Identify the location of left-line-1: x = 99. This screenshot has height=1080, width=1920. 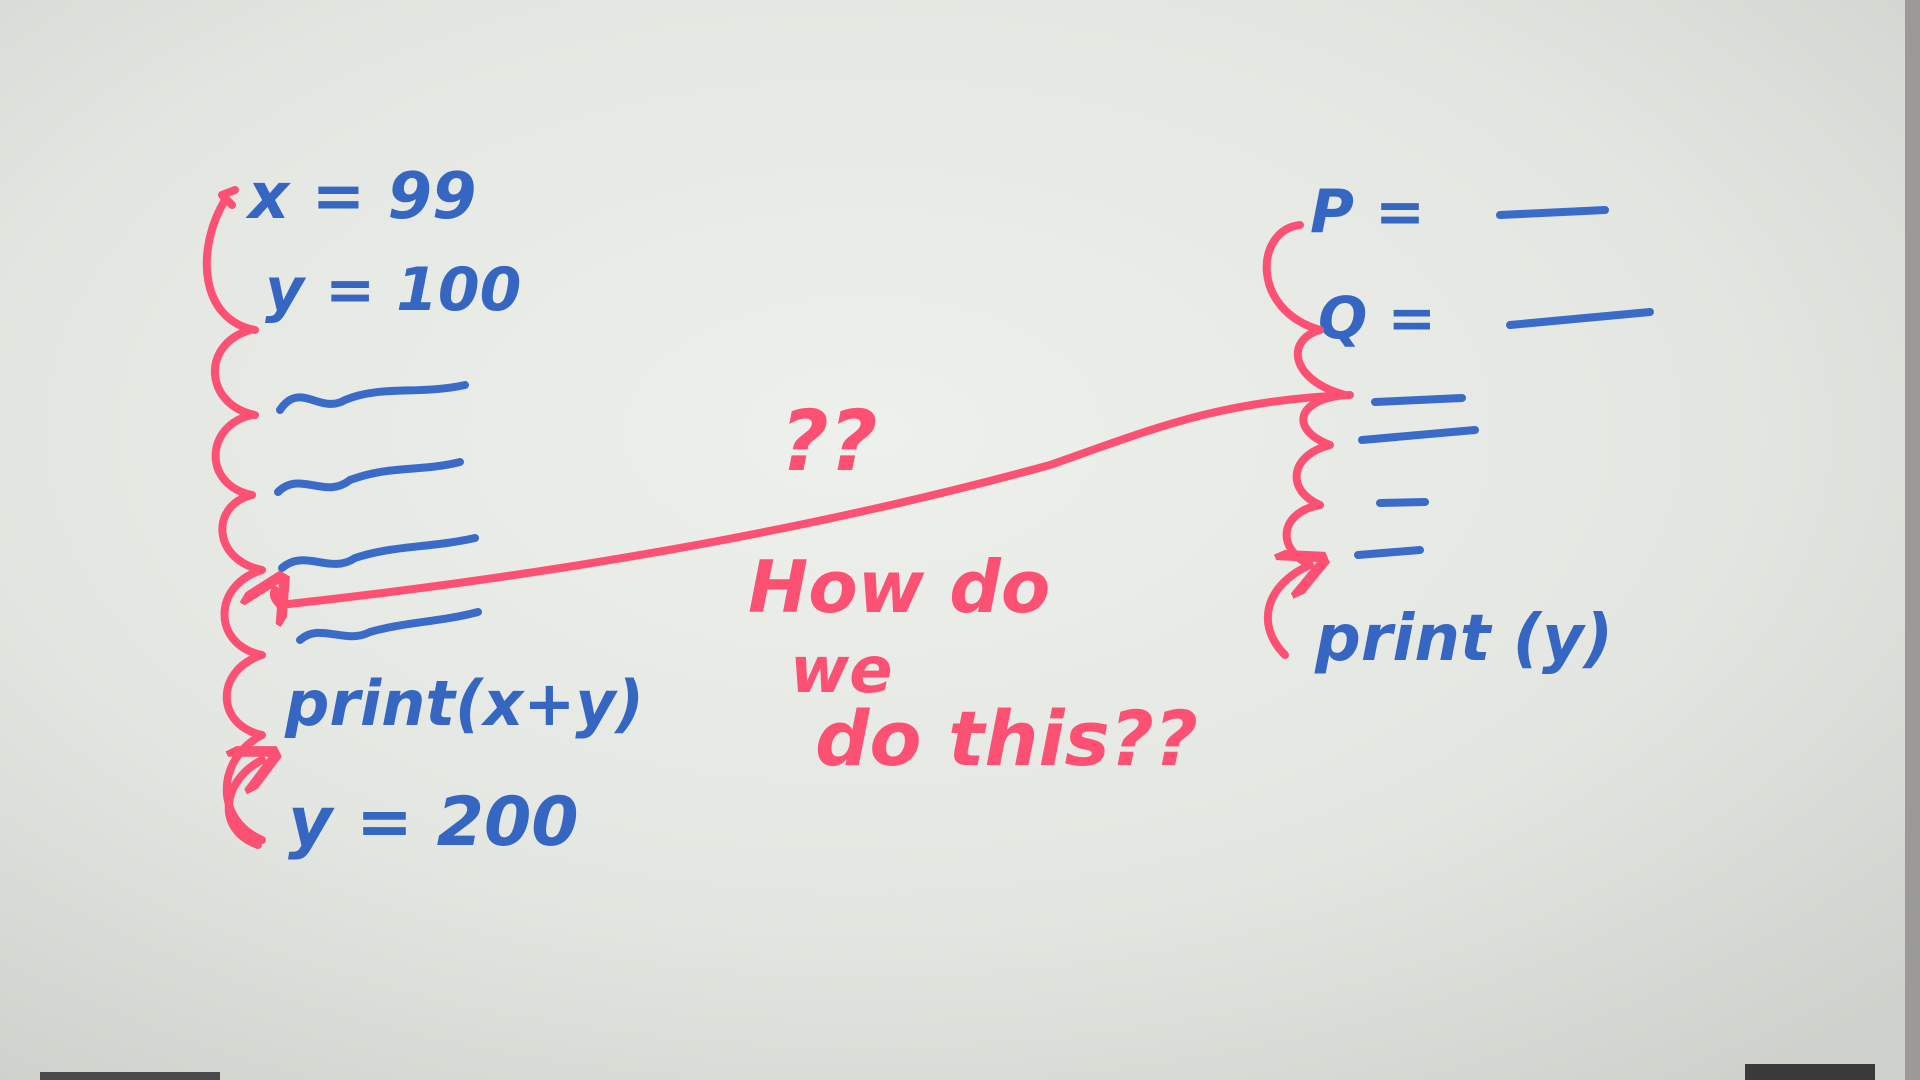
(361, 197).